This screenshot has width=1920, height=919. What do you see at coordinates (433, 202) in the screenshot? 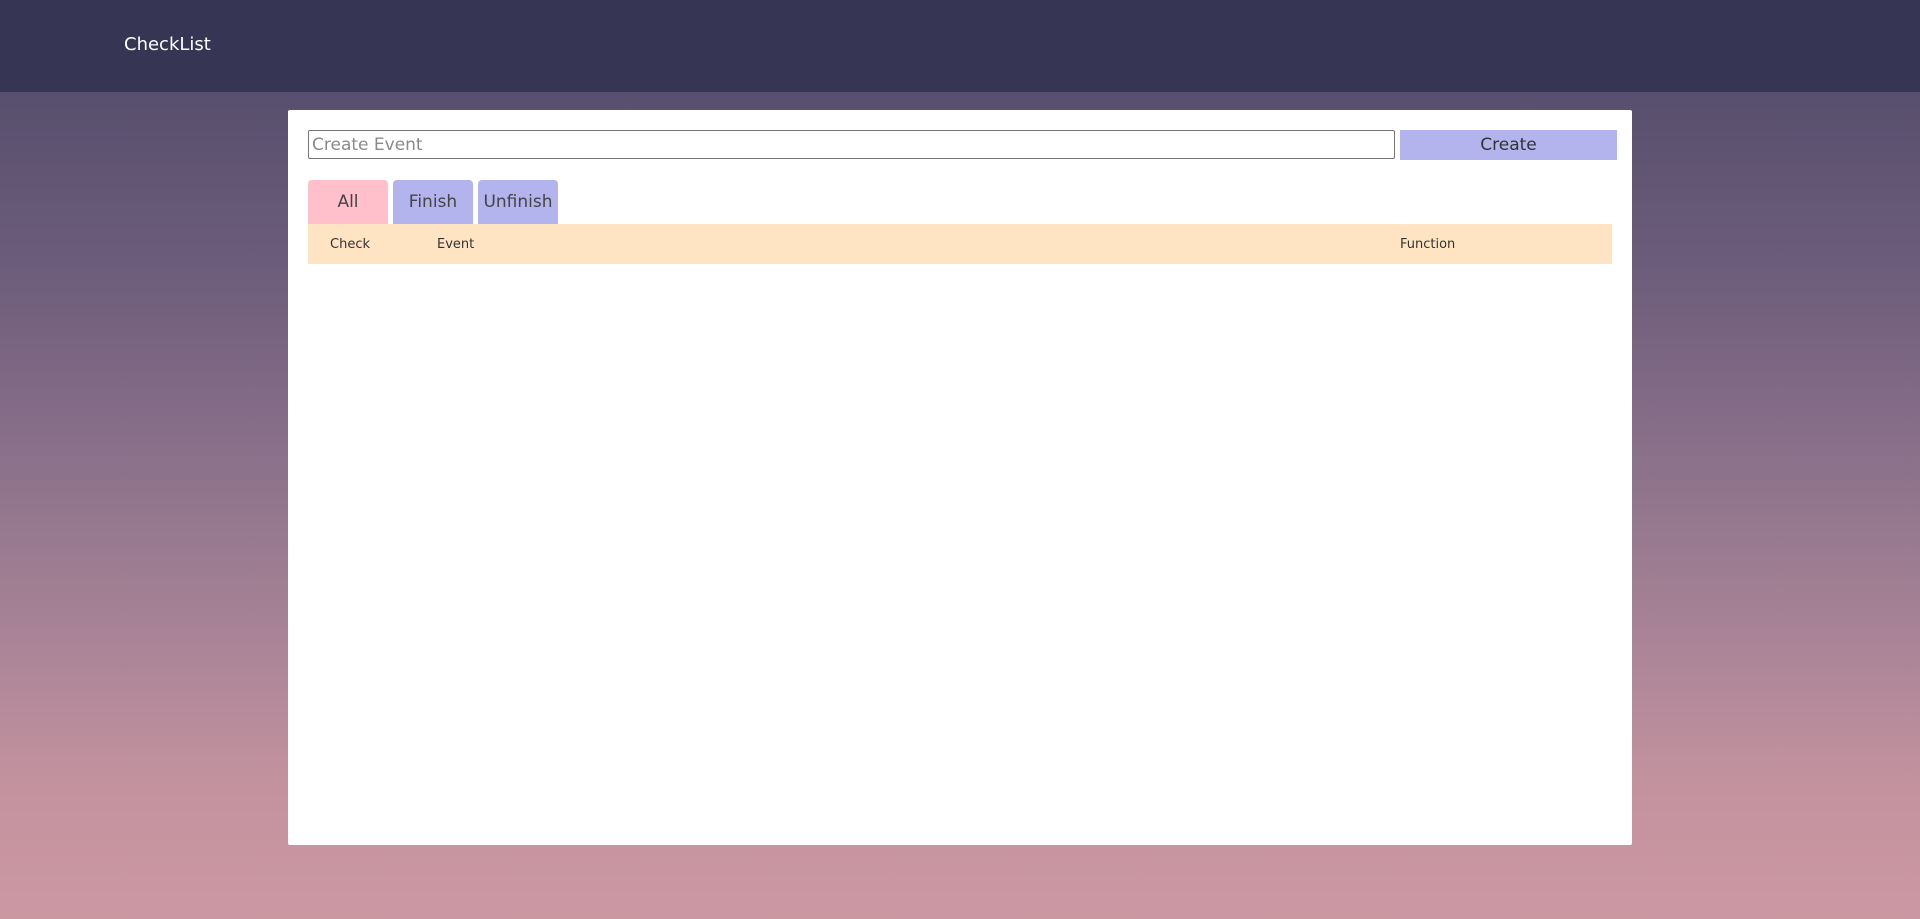
I see `tab-finish: Finish` at bounding box center [433, 202].